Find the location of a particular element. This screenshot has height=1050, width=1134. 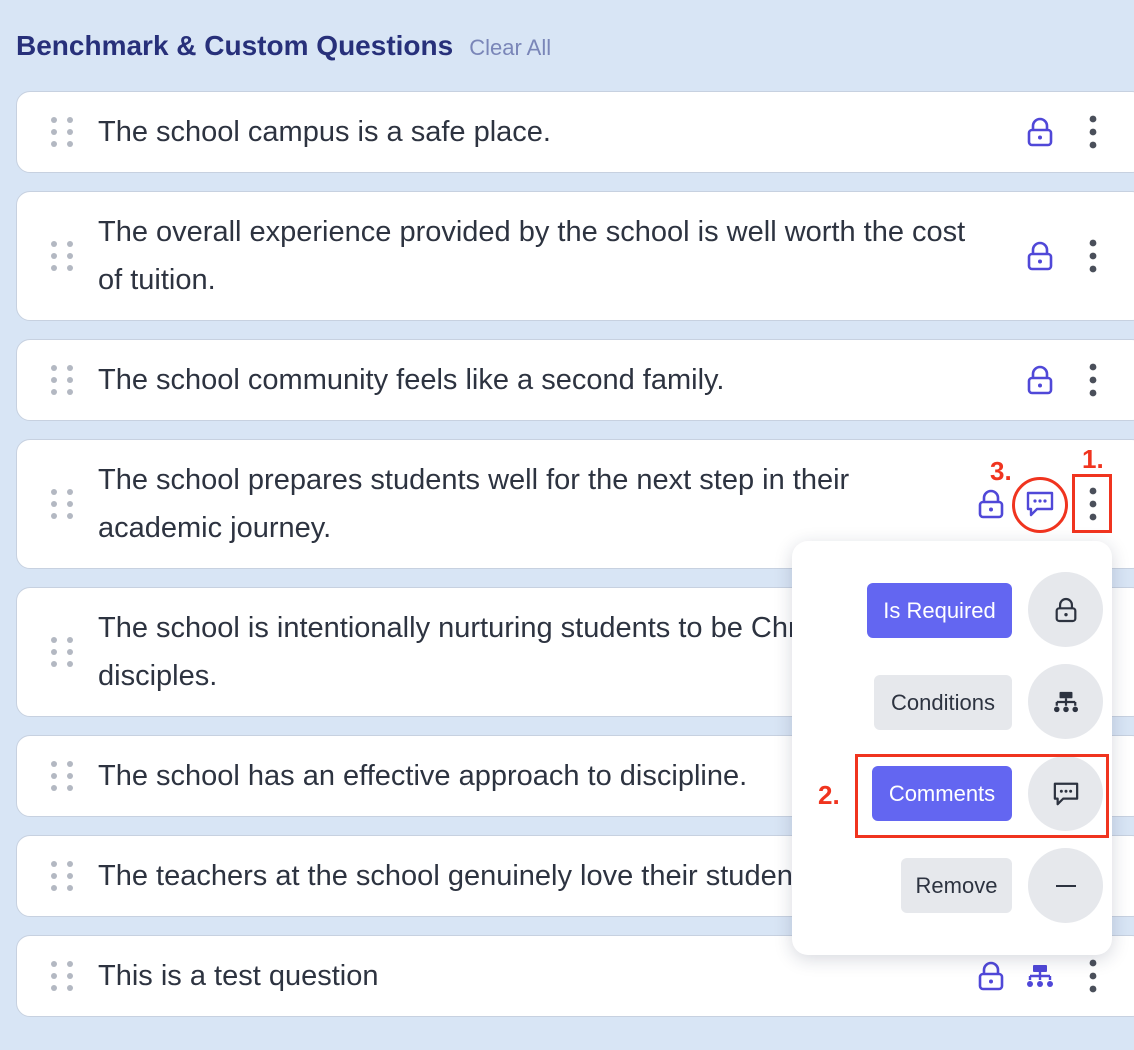

annotation-box-comments is located at coordinates (982, 796).